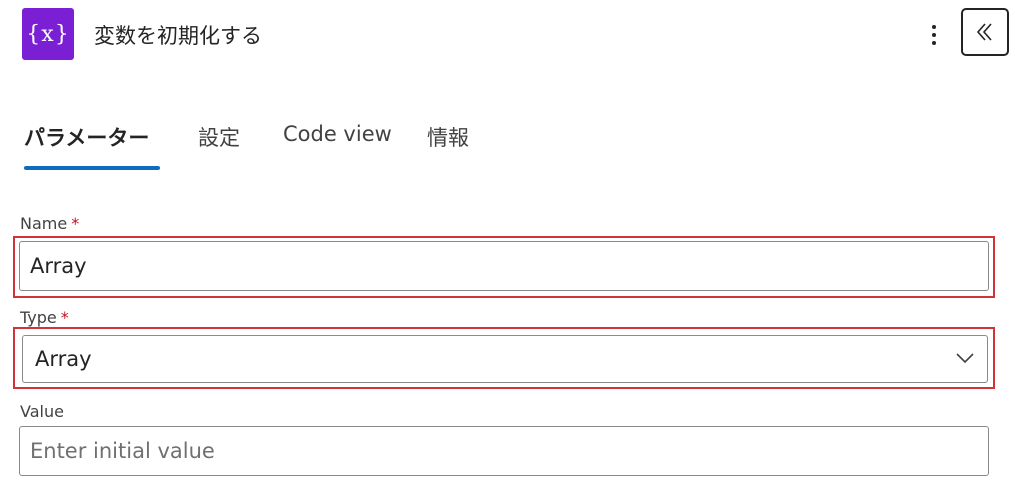  What do you see at coordinates (58, 266) in the screenshot?
I see `name-field-value: Array` at bounding box center [58, 266].